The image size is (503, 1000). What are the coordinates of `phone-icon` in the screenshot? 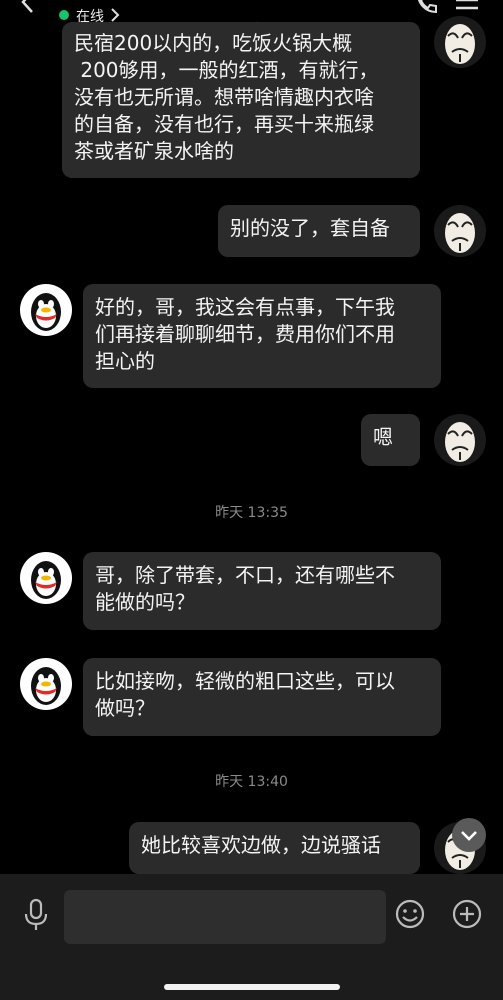 It's located at (427, 10).